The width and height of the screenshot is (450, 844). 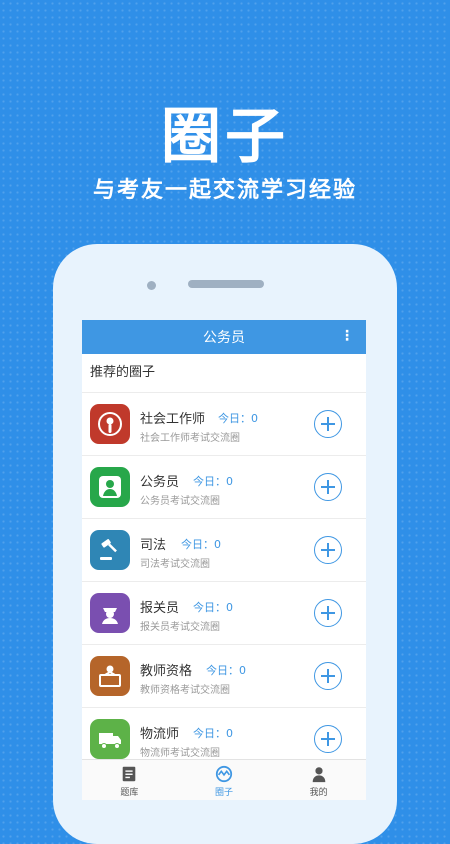 What do you see at coordinates (224, 774) in the screenshot?
I see `circle-icon` at bounding box center [224, 774].